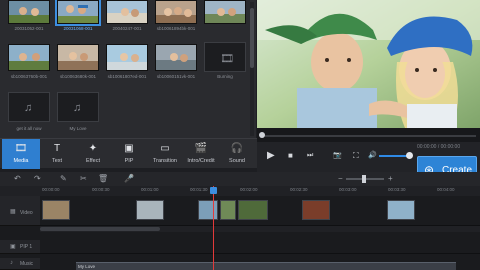 Image resolution: width=480 pixels, height=270 pixels. I want to click on video-track-icon: ▦, so click(13, 212).